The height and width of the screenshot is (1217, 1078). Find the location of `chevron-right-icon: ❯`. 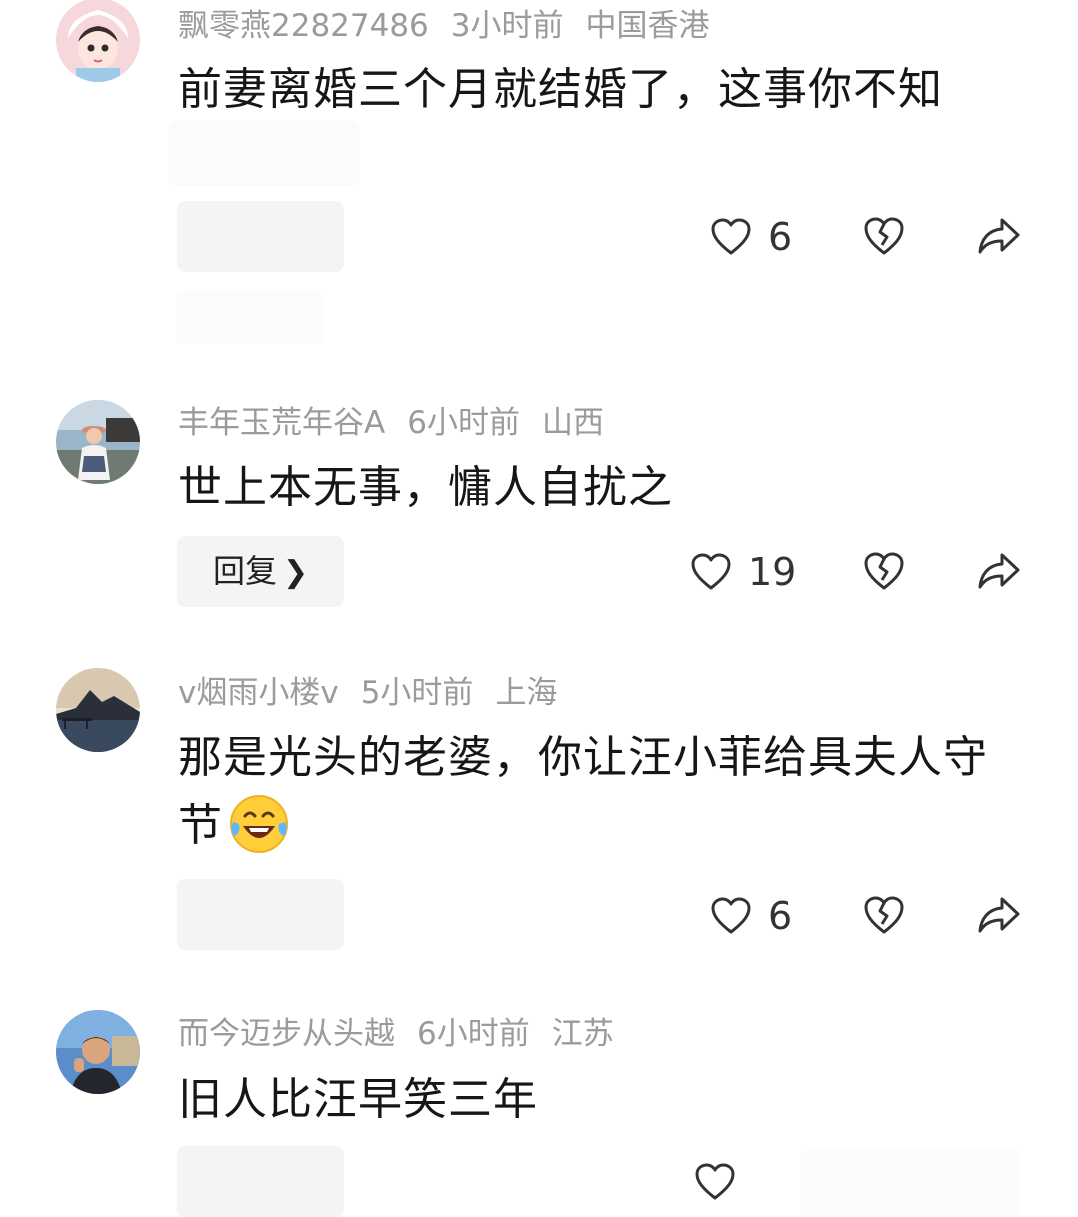

chevron-right-icon: ❯ is located at coordinates (296, 572).